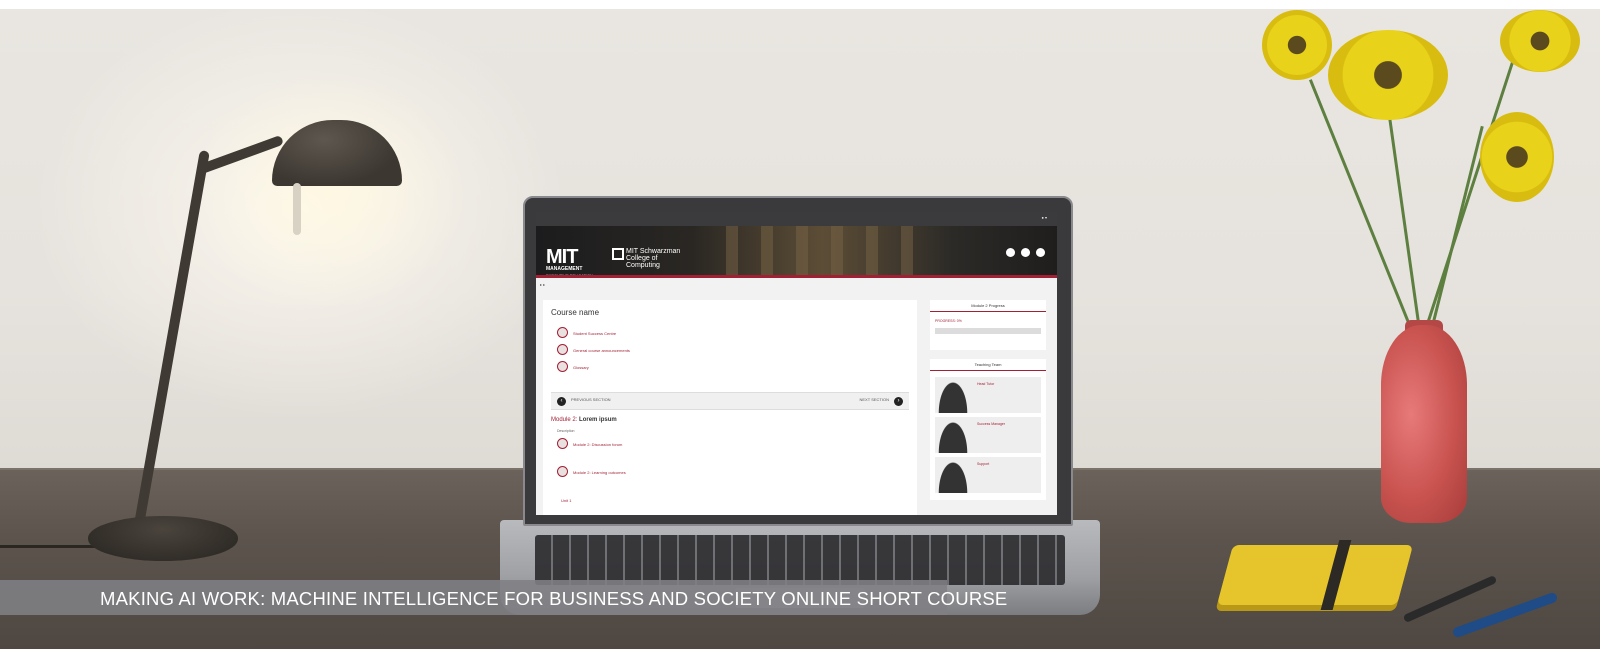 This screenshot has height=649, width=1600. Describe the element at coordinates (959, 321) in the screenshot. I see `progress-value: 0%` at that location.